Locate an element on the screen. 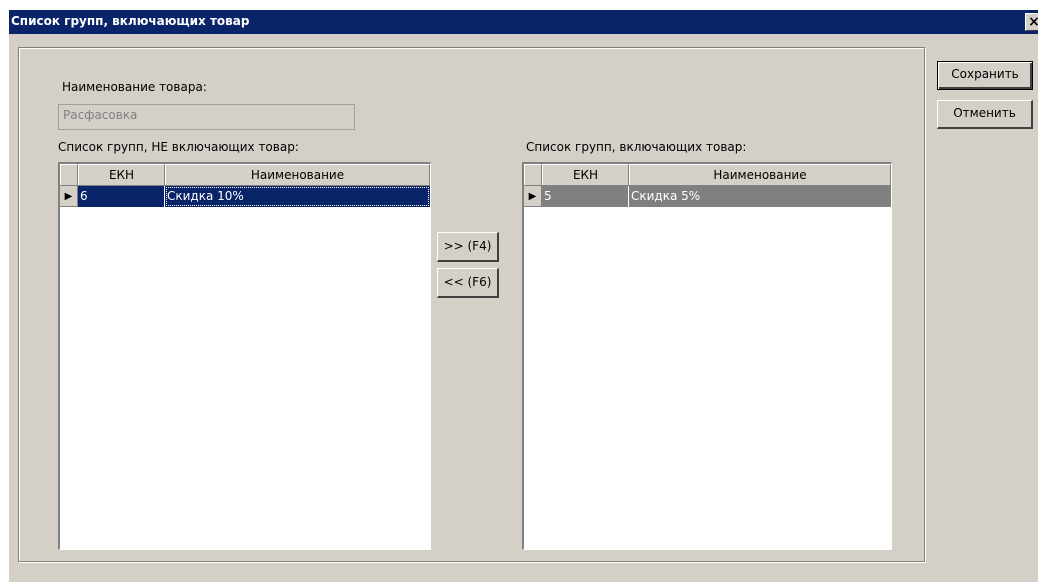  table-row: ▶ 5 Скидка 5% is located at coordinates (707, 196).